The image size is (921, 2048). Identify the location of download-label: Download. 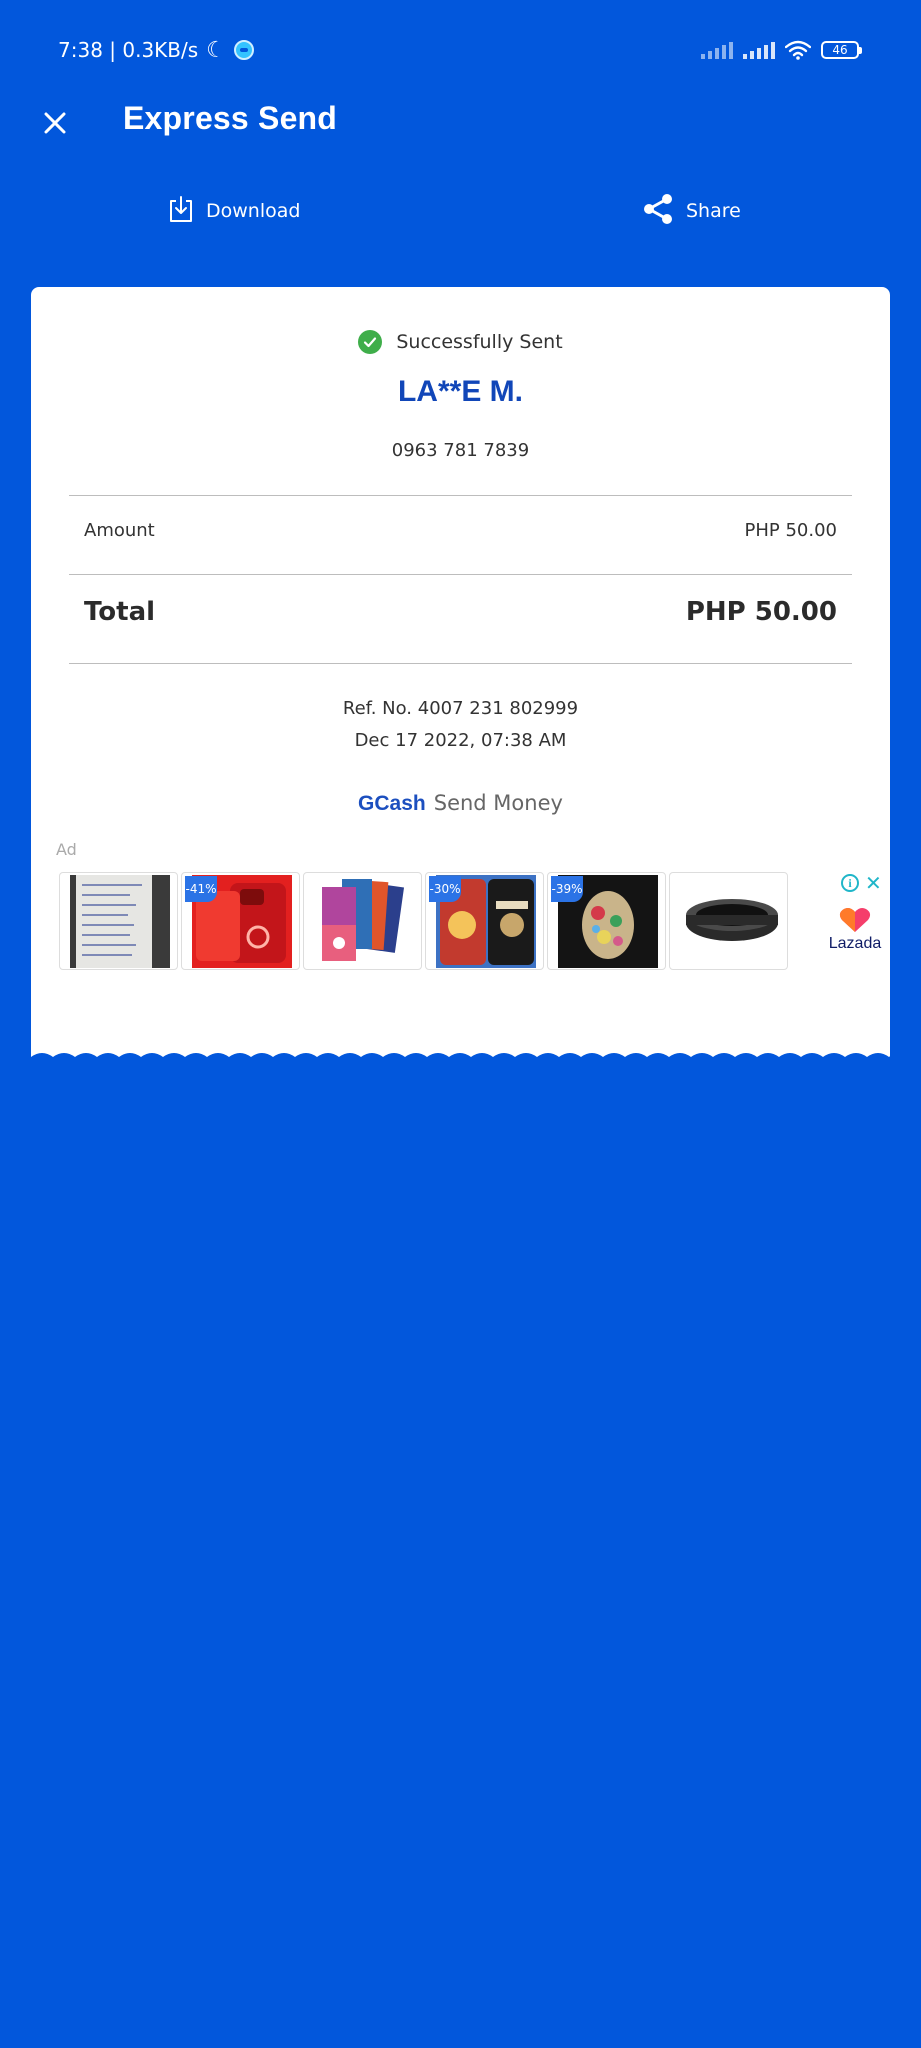
(253, 211).